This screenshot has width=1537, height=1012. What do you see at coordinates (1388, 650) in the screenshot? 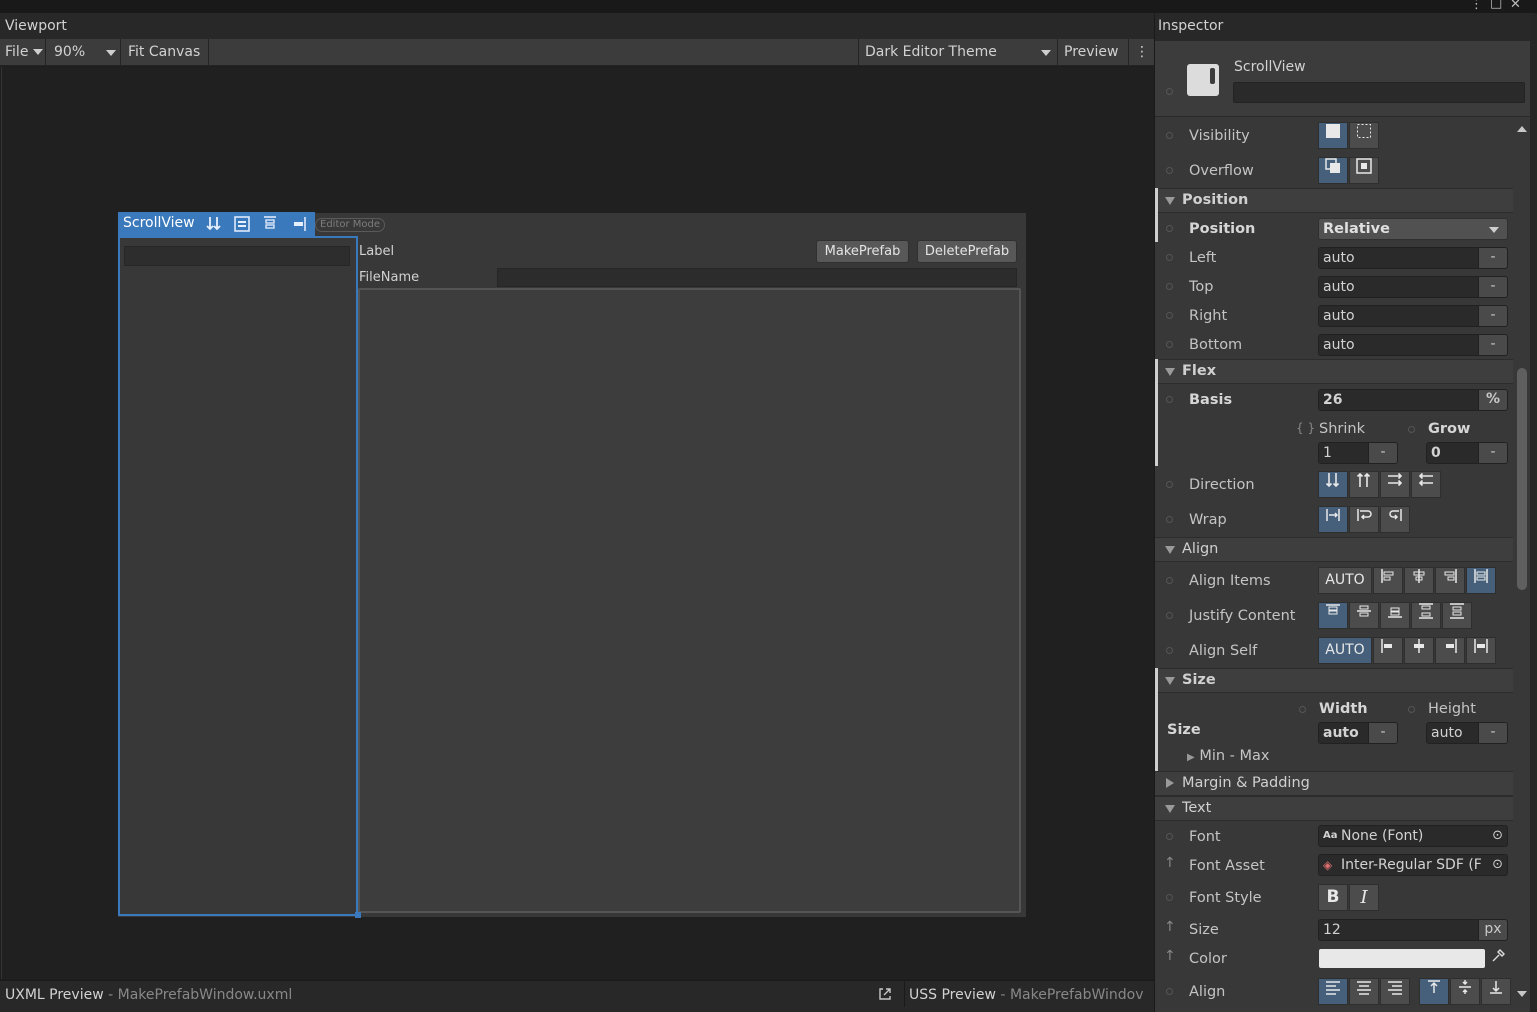
I see `align-self-start-toggle` at bounding box center [1388, 650].